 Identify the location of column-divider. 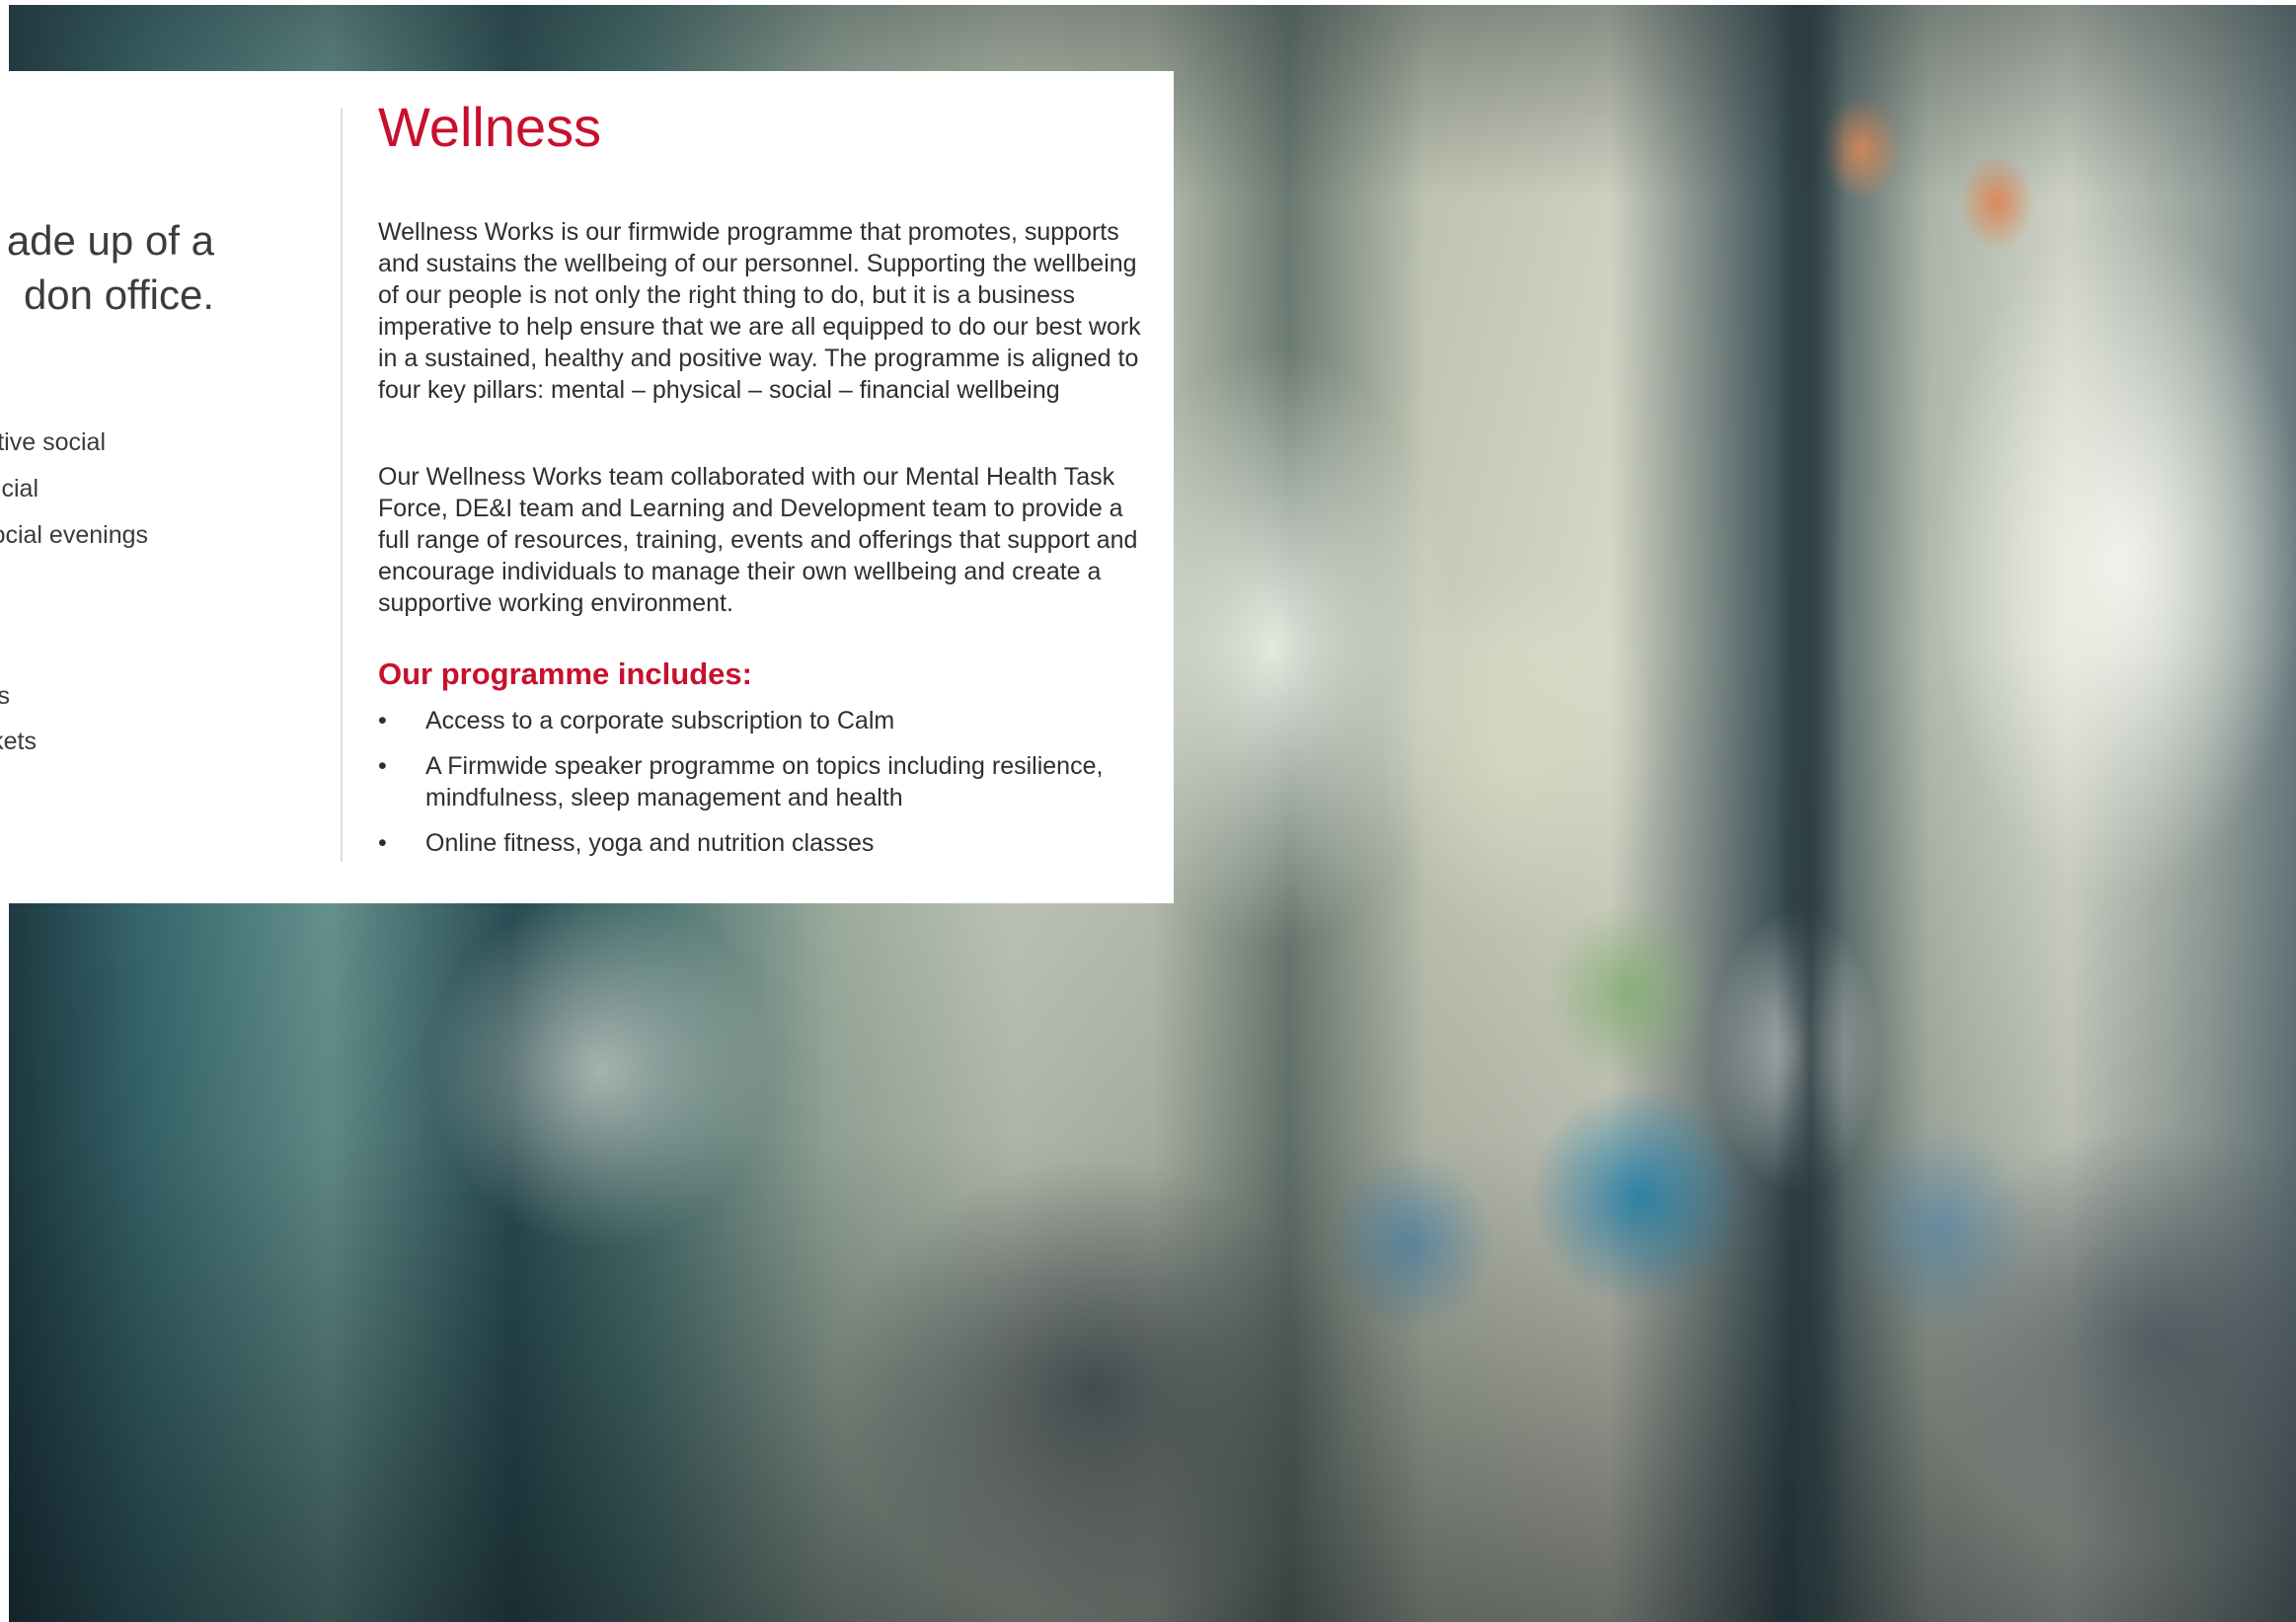
(342, 485).